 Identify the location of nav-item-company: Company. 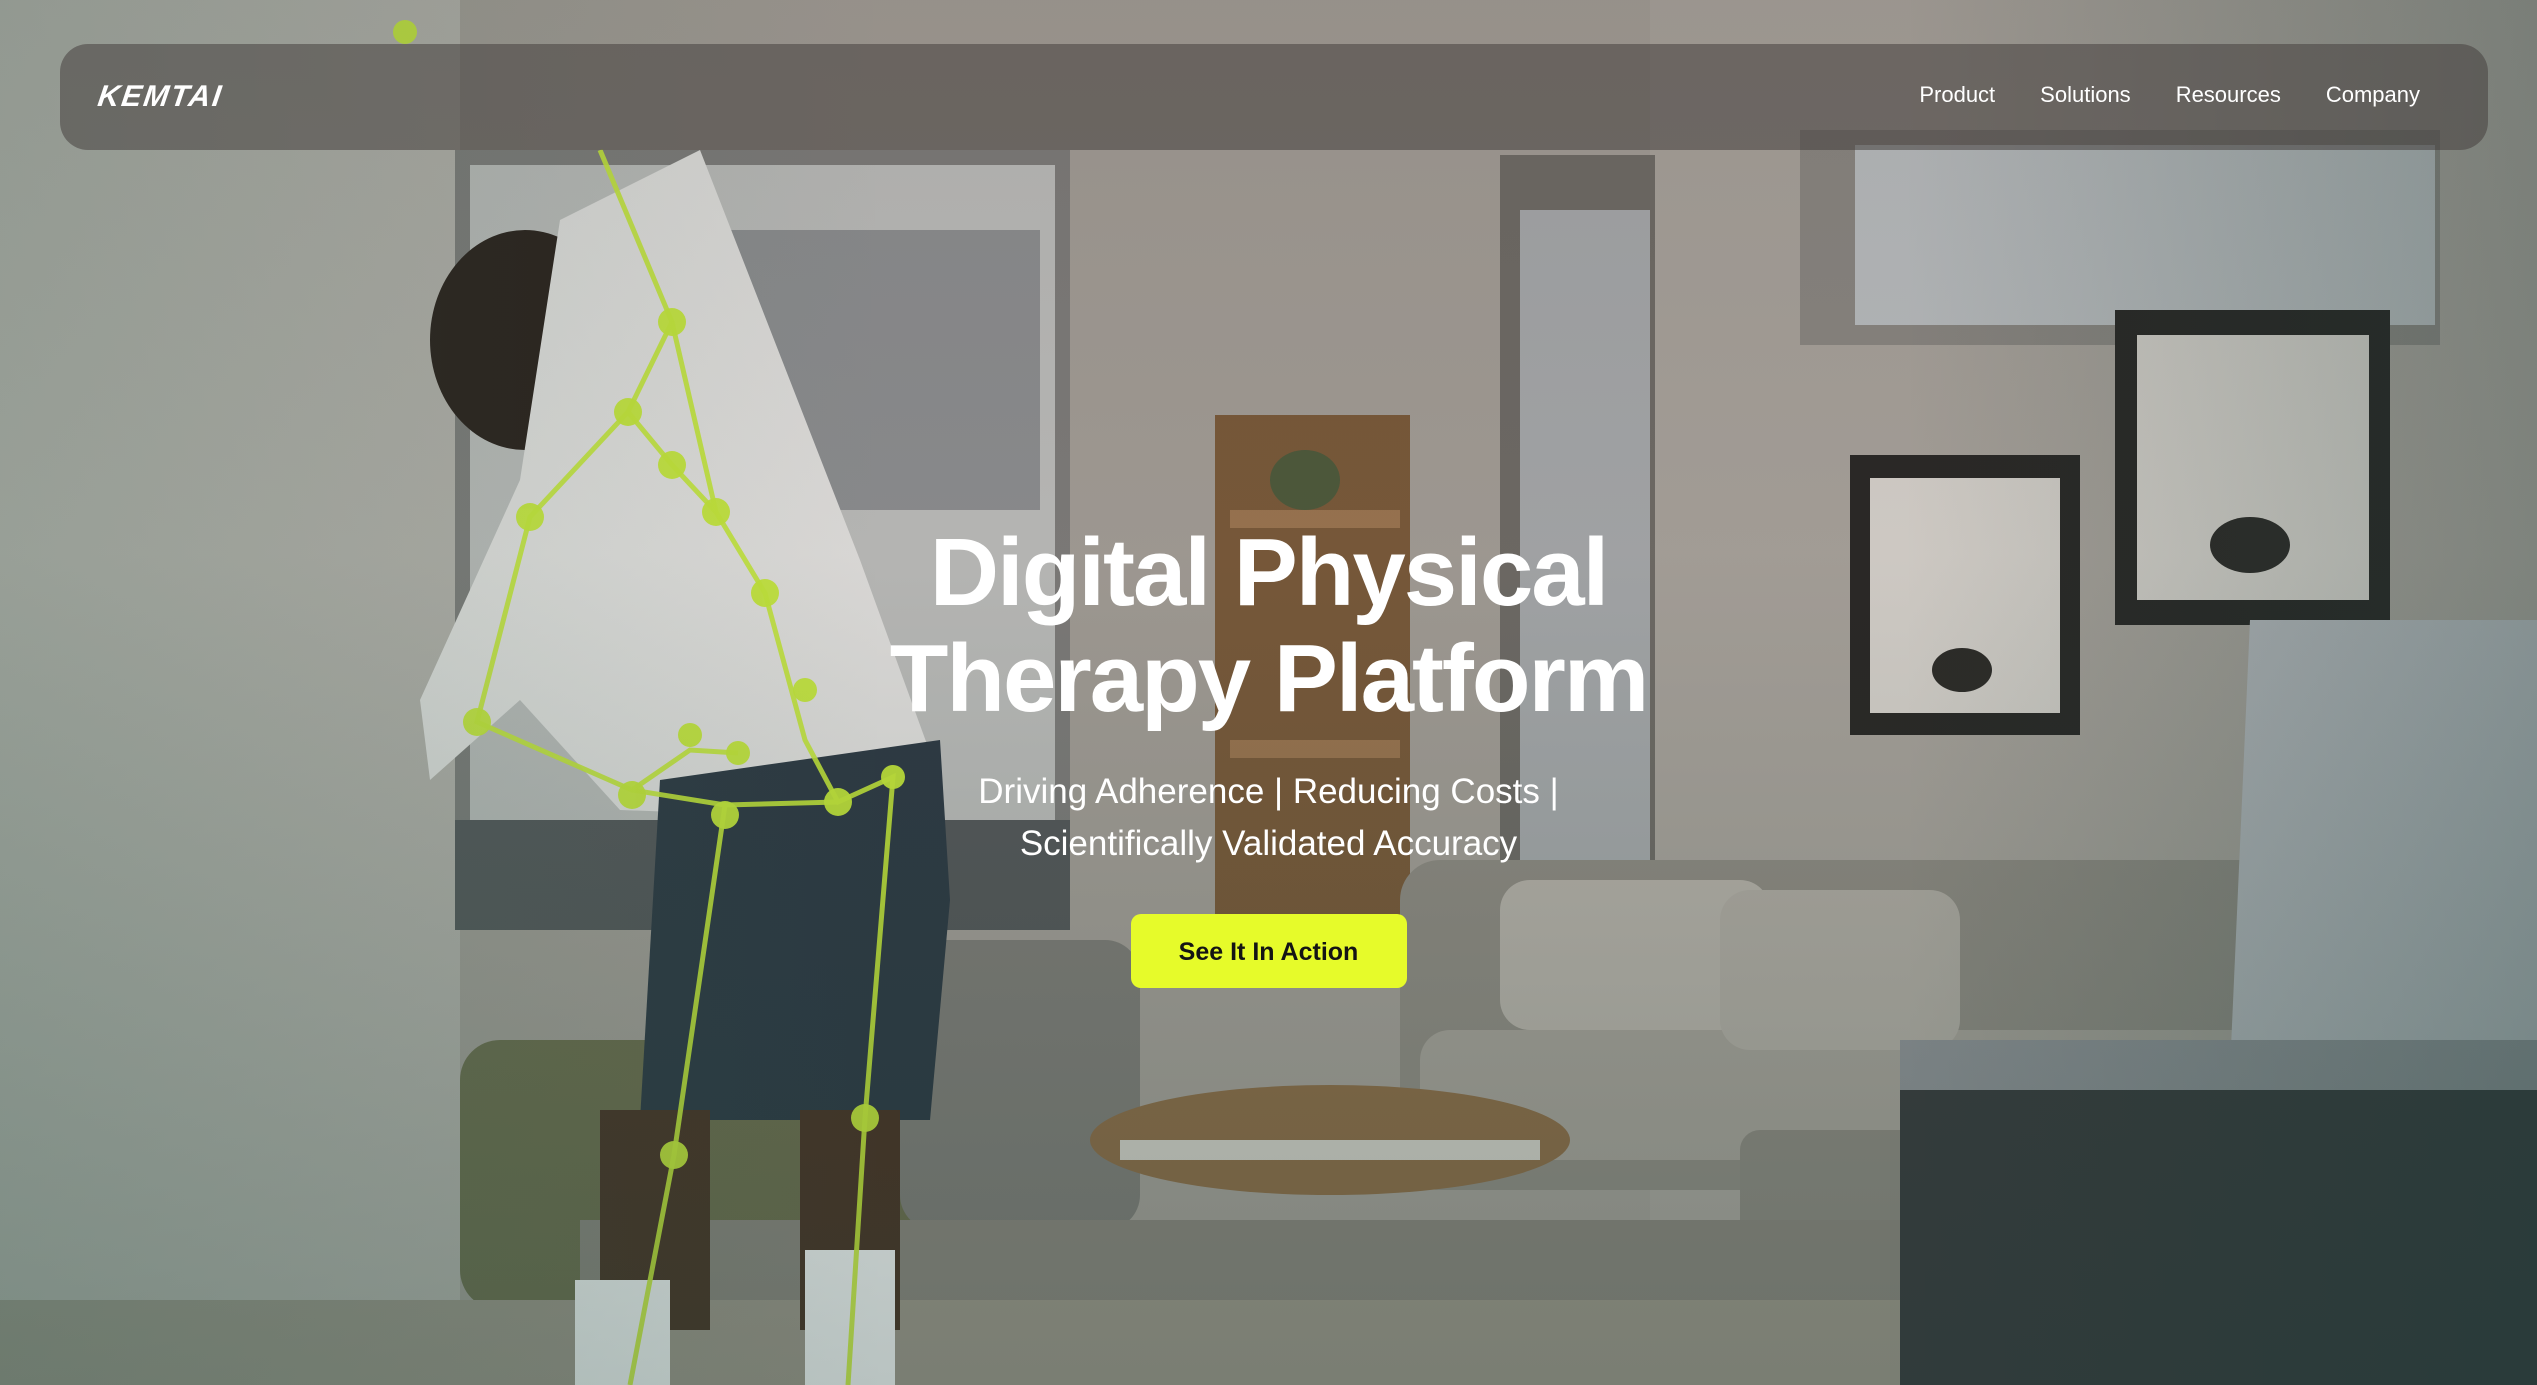
(2373, 95).